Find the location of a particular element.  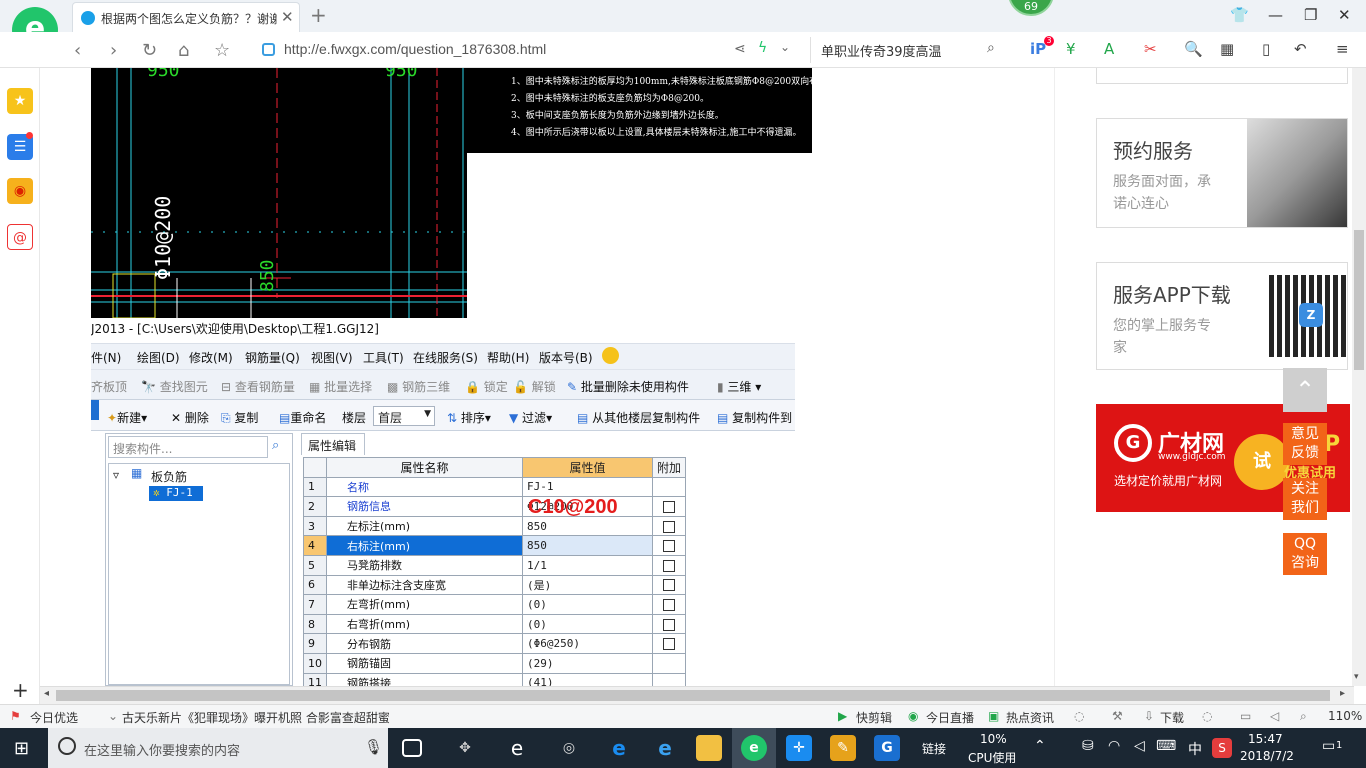

keyboard-icon: ⌨ is located at coordinates (1166, 746).